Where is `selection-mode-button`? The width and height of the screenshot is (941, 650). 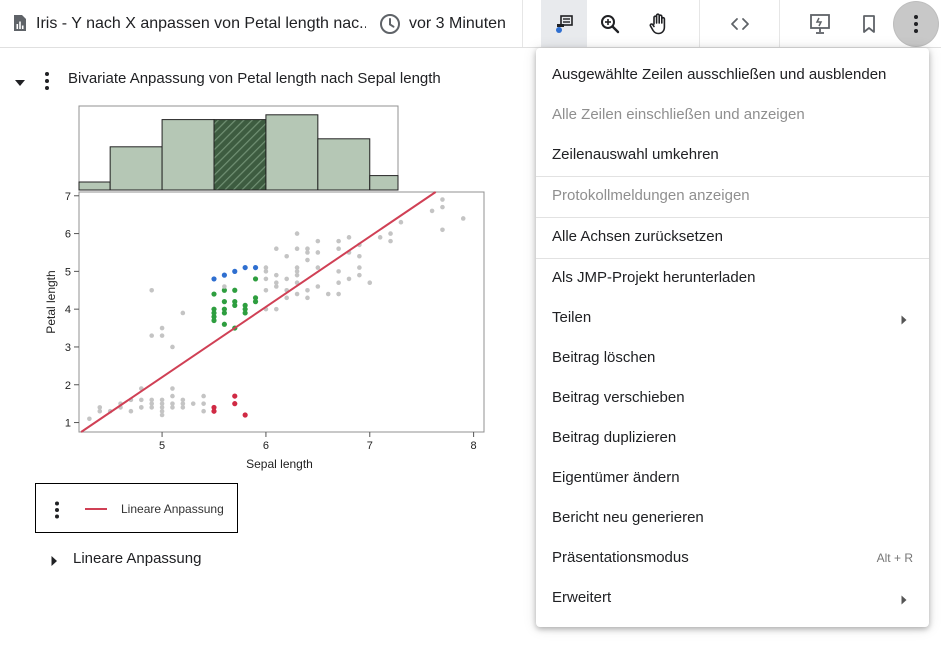
selection-mode-button is located at coordinates (564, 23).